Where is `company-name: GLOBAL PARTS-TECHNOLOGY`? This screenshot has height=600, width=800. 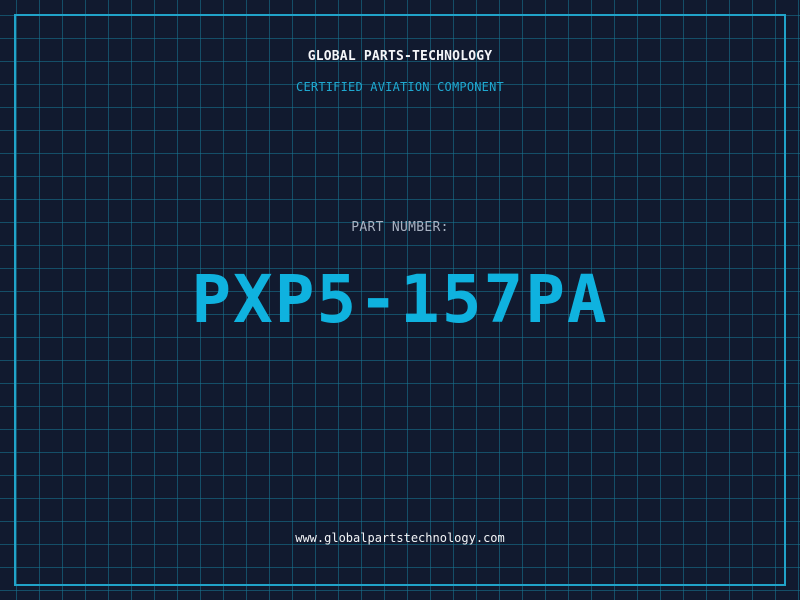 company-name: GLOBAL PARTS-TECHNOLOGY is located at coordinates (400, 56).